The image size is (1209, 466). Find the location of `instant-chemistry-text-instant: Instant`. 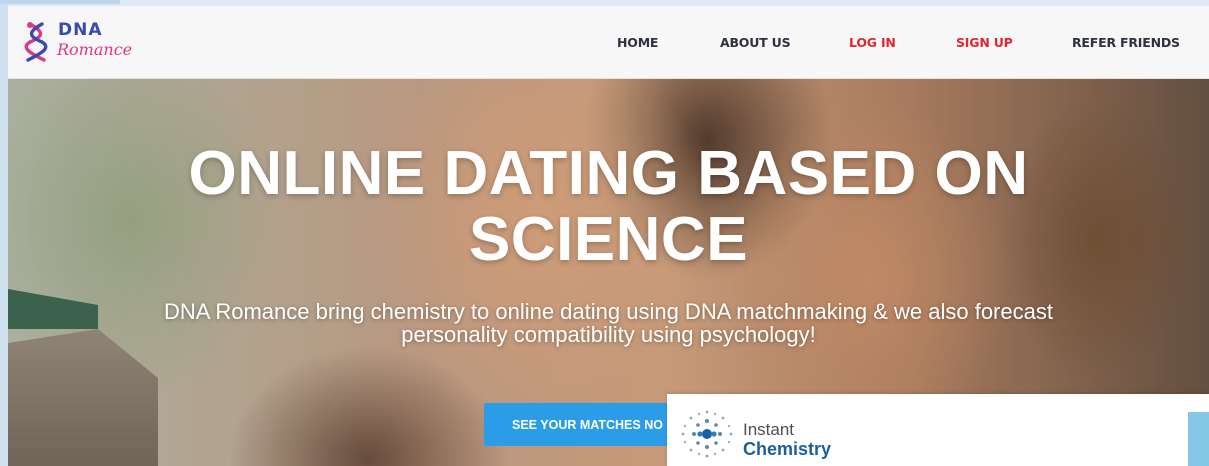

instant-chemistry-text-instant: Instant is located at coordinates (769, 429).